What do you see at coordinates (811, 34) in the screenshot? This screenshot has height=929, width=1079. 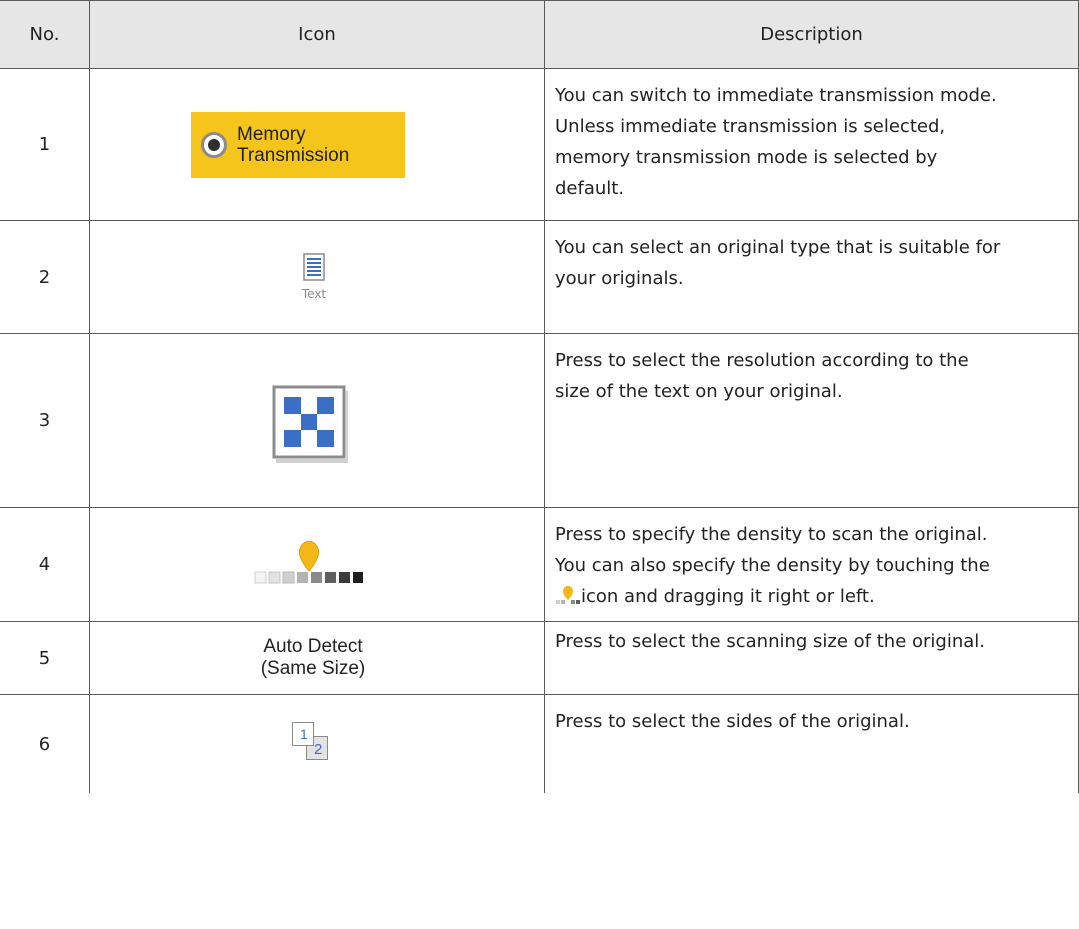 I see `header-description: Description` at bounding box center [811, 34].